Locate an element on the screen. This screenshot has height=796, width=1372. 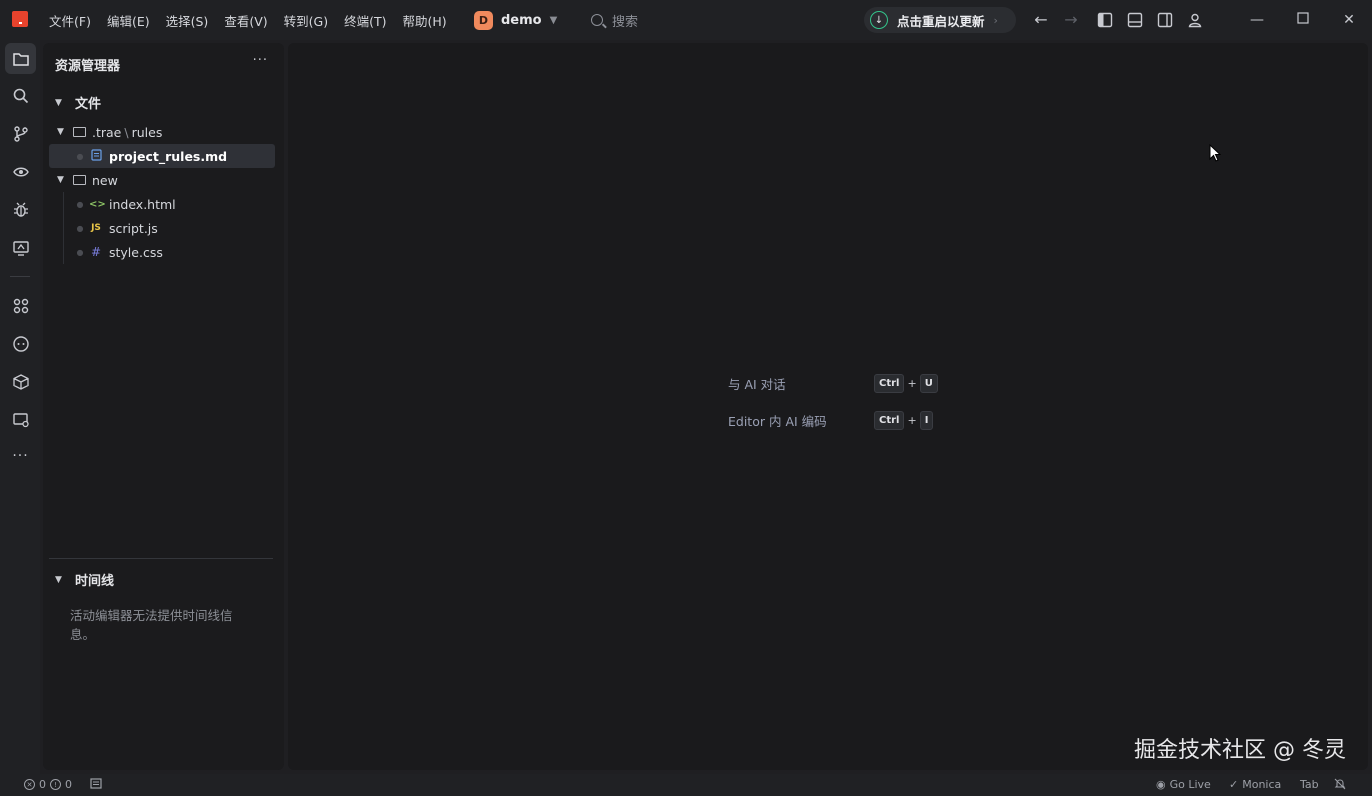
more-actions-icon: ··· is located at coordinates (260, 60).